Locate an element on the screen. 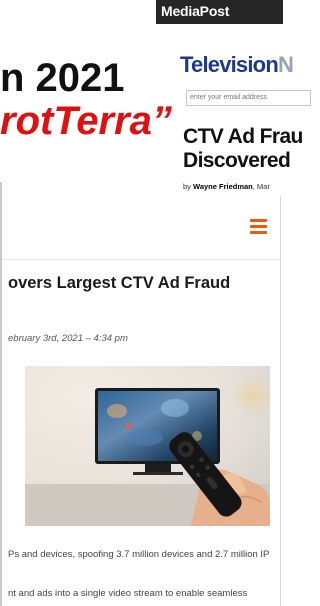 This screenshot has width=320, height=606. window-left-edge is located at coordinates (1, 394).